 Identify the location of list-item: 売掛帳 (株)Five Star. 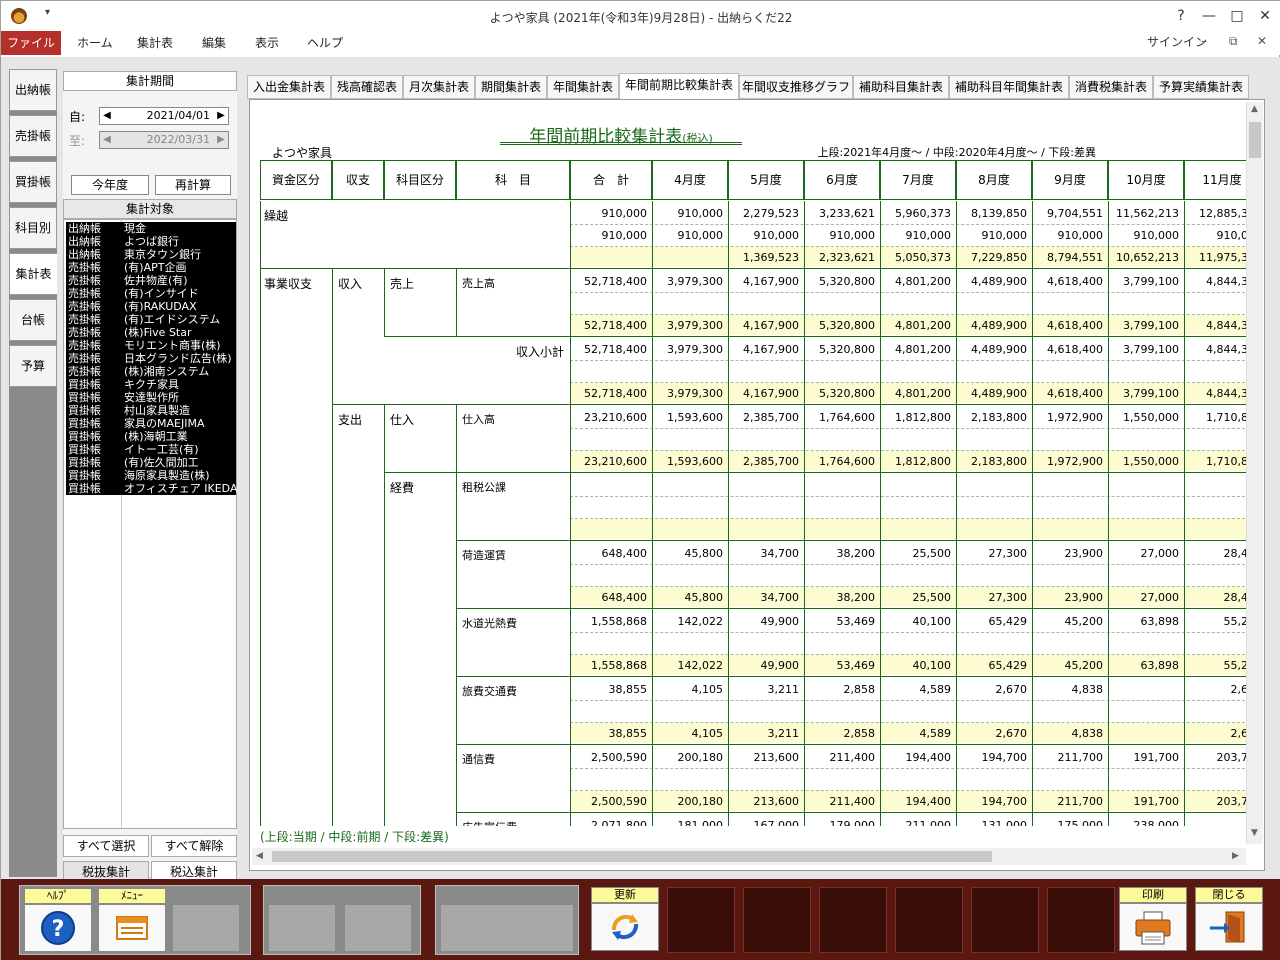
(151, 332).